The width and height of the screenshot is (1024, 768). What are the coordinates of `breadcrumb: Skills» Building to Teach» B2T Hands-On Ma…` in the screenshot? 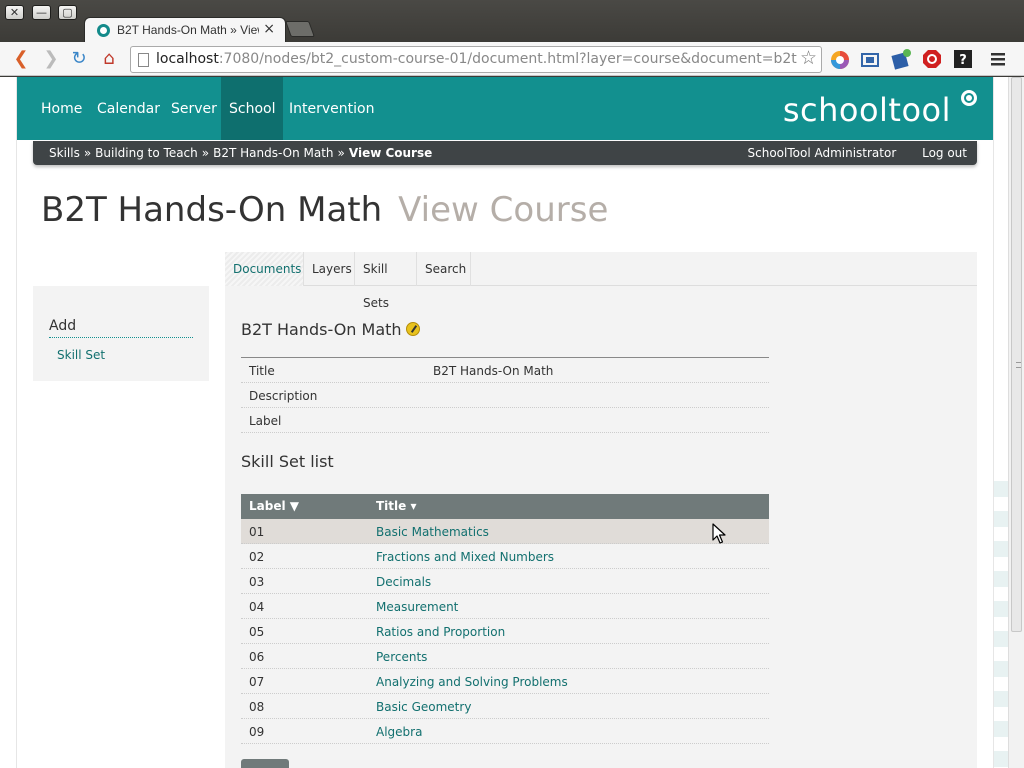 It's located at (240, 153).